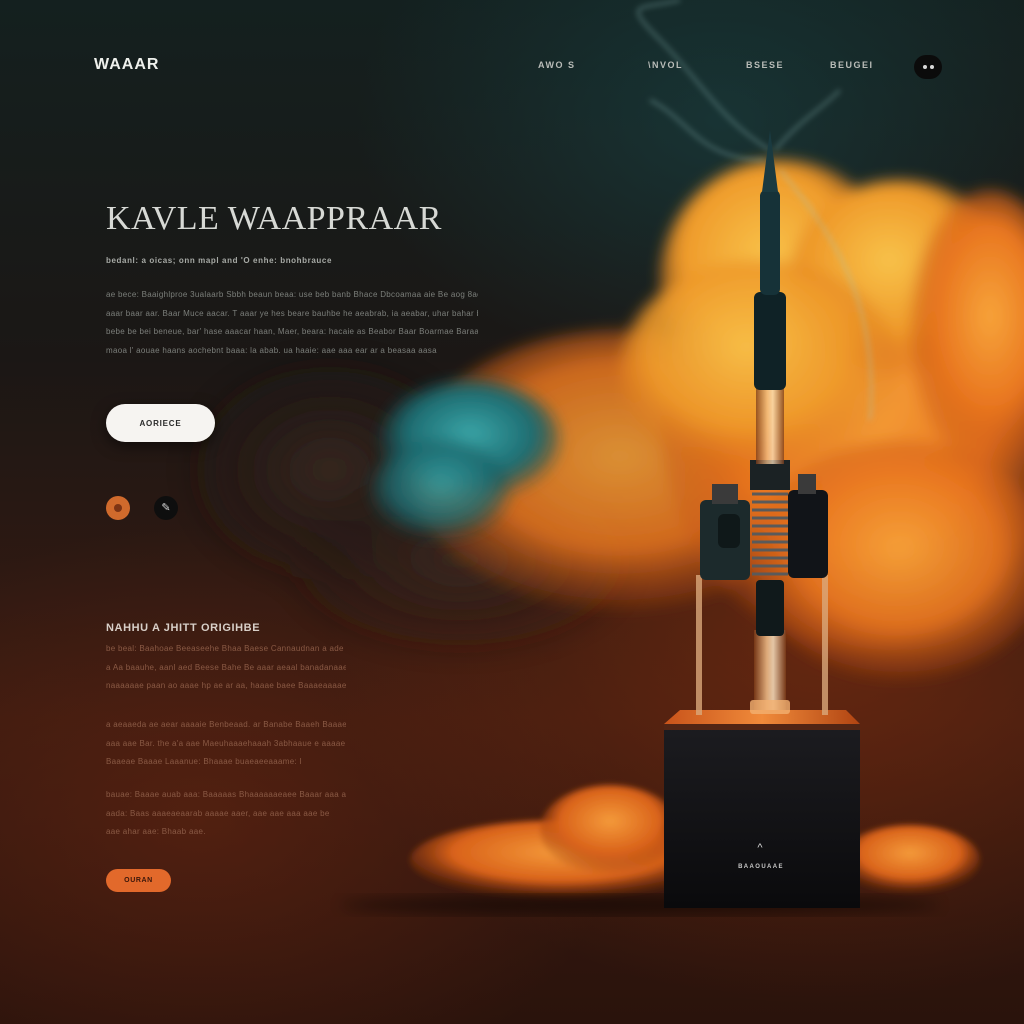  Describe the element at coordinates (126, 65) in the screenshot. I see `brand-logo: WAAAR` at that location.